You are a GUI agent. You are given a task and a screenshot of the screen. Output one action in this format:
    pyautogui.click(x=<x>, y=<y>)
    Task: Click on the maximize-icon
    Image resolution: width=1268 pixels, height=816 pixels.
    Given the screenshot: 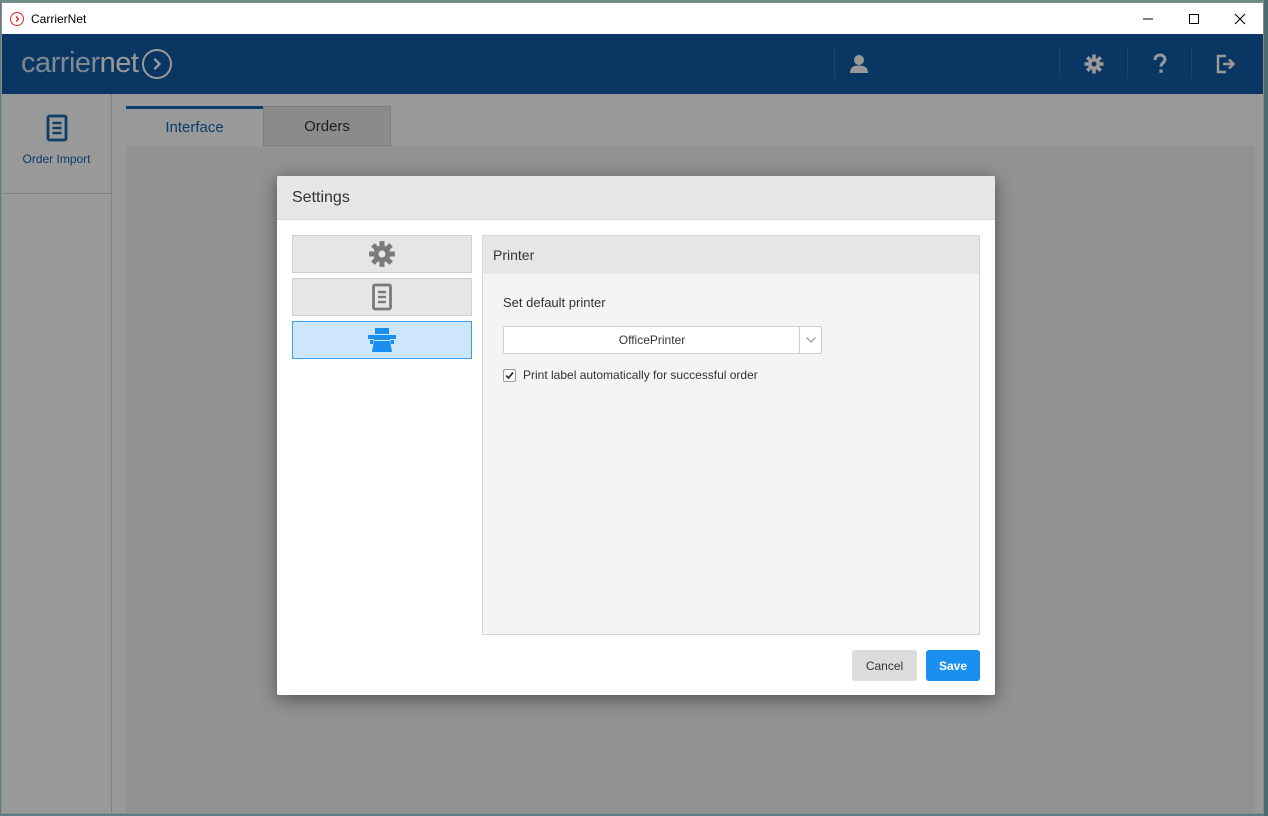 What is the action you would take?
    pyautogui.click(x=1194, y=18)
    